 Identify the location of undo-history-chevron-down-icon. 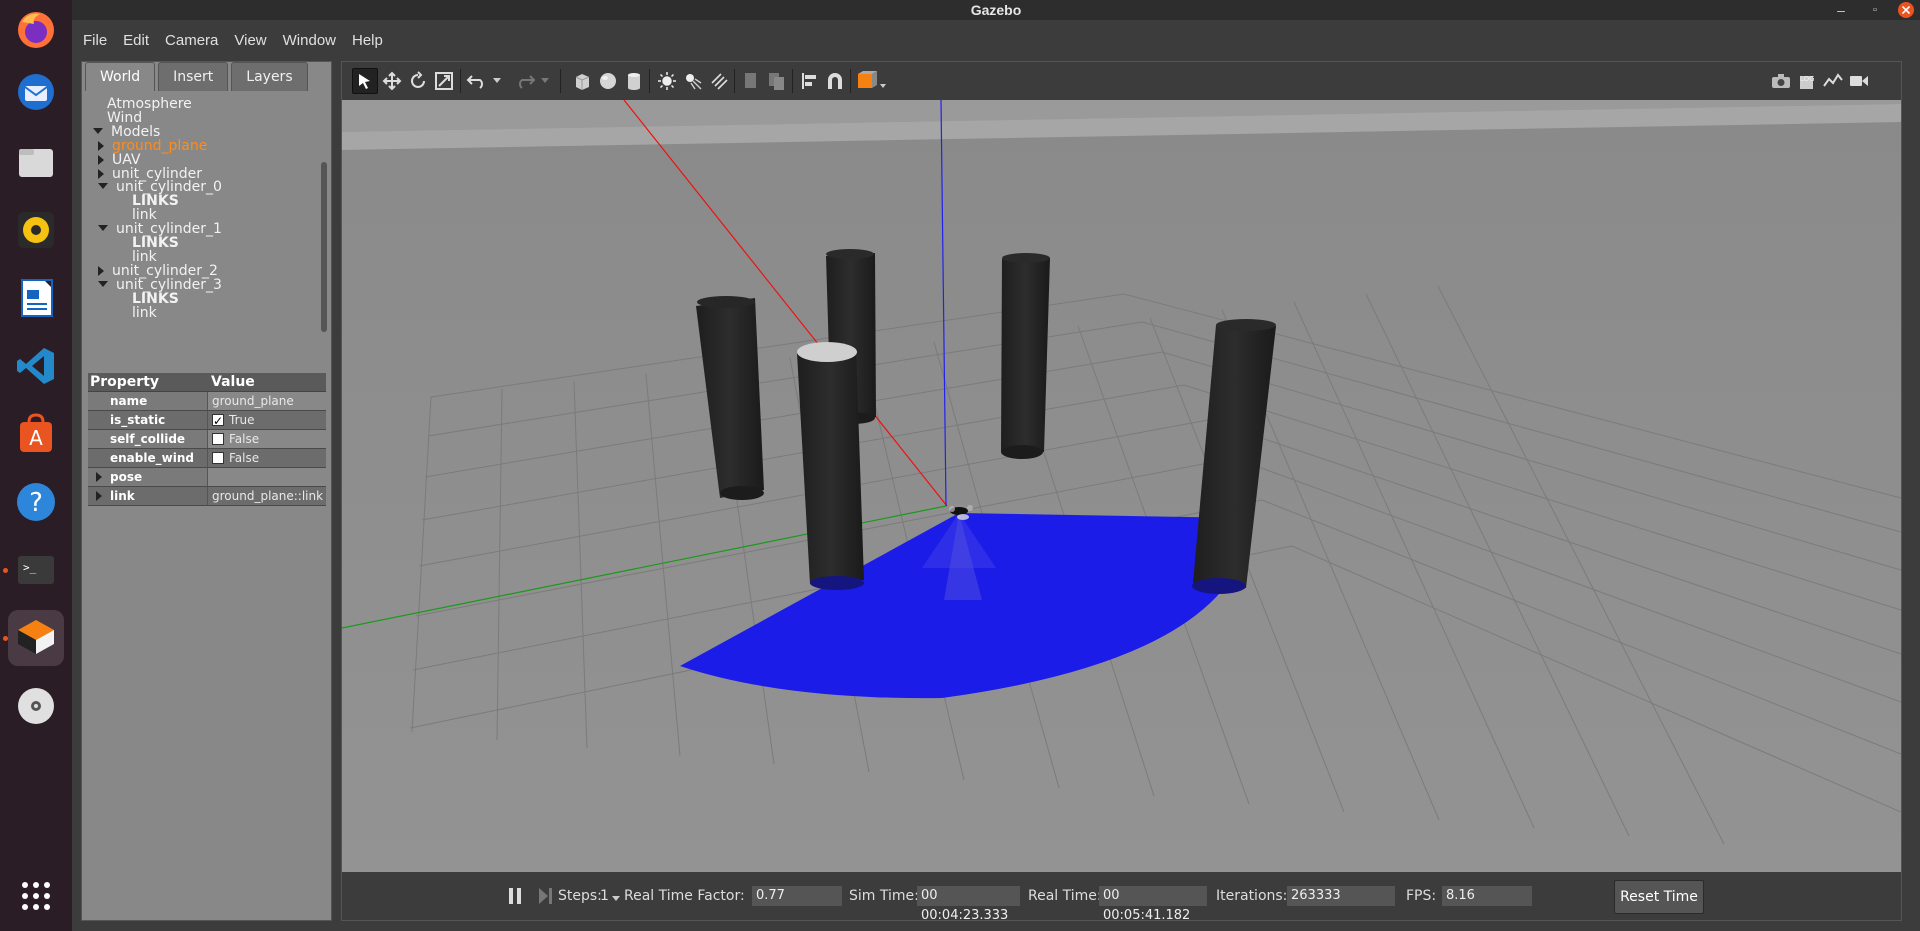
(497, 81).